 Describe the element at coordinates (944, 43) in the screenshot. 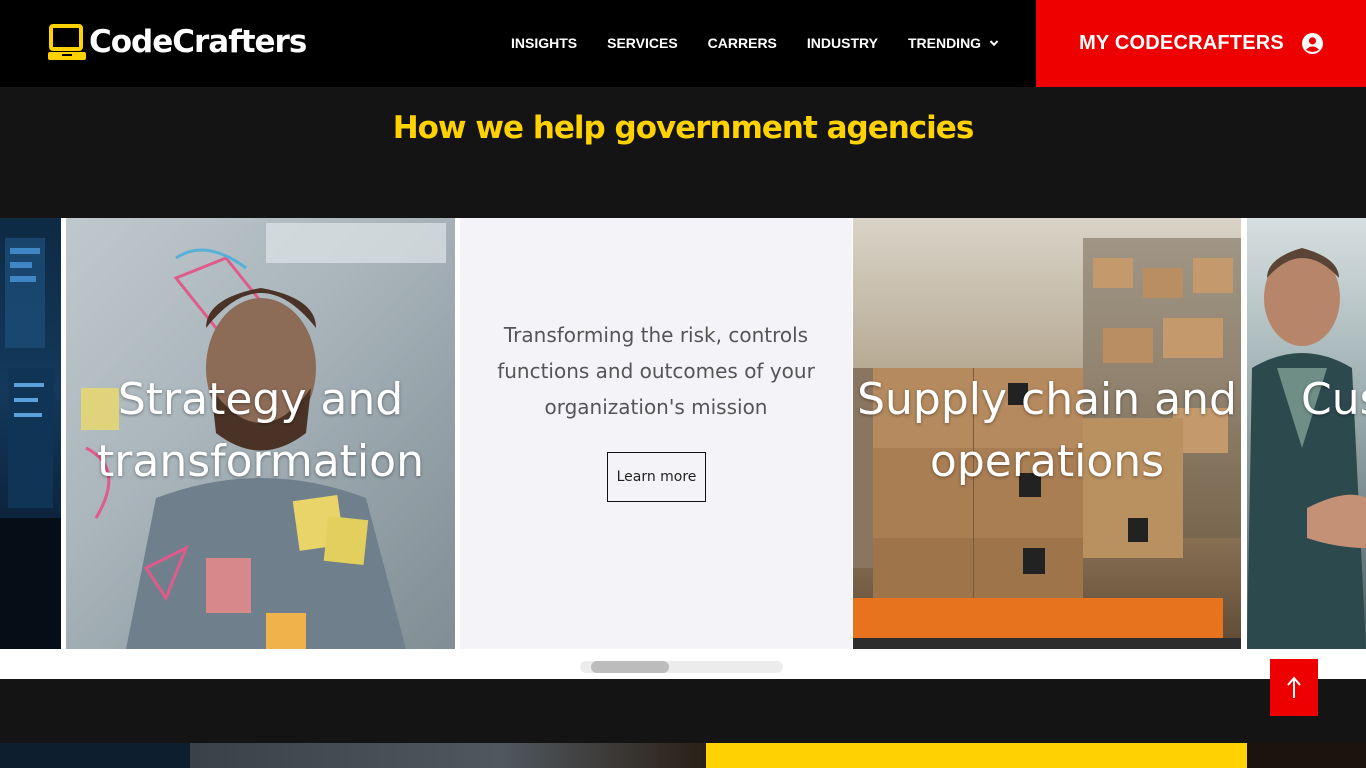

I see `nav-trending-label: TRENDING` at that location.